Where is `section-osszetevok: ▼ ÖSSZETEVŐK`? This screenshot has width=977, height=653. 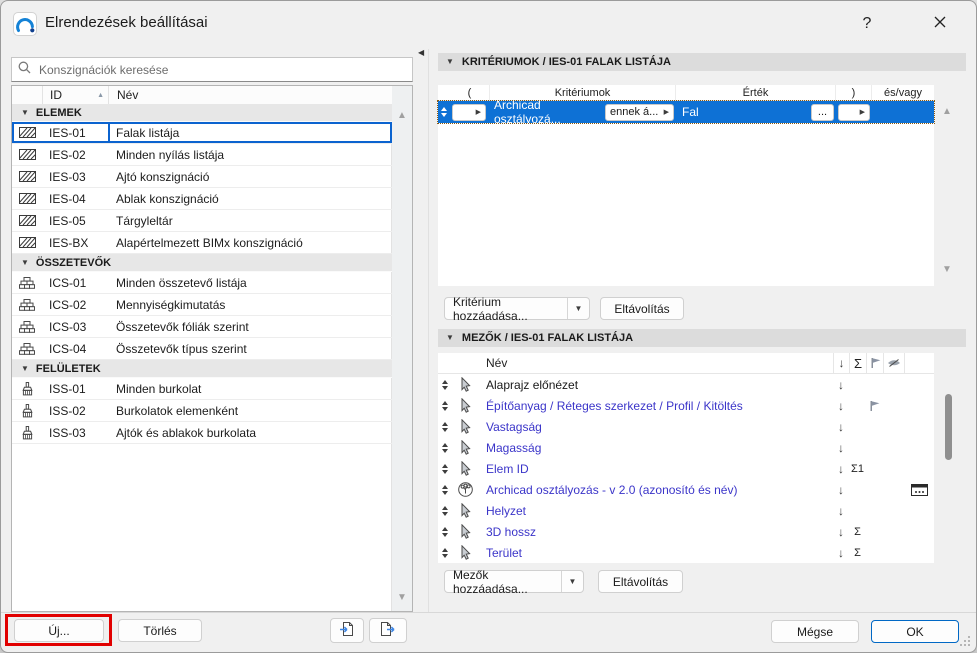
section-osszetevok: ▼ ÖSSZETEVŐK is located at coordinates (202, 263).